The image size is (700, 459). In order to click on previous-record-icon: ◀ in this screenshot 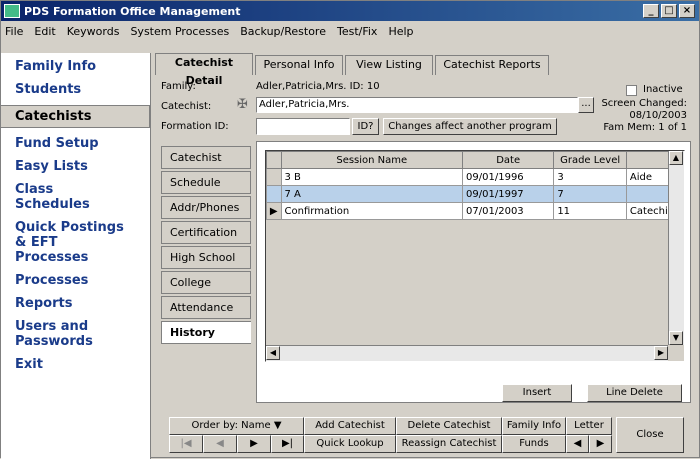, I will do `click(220, 444)`.